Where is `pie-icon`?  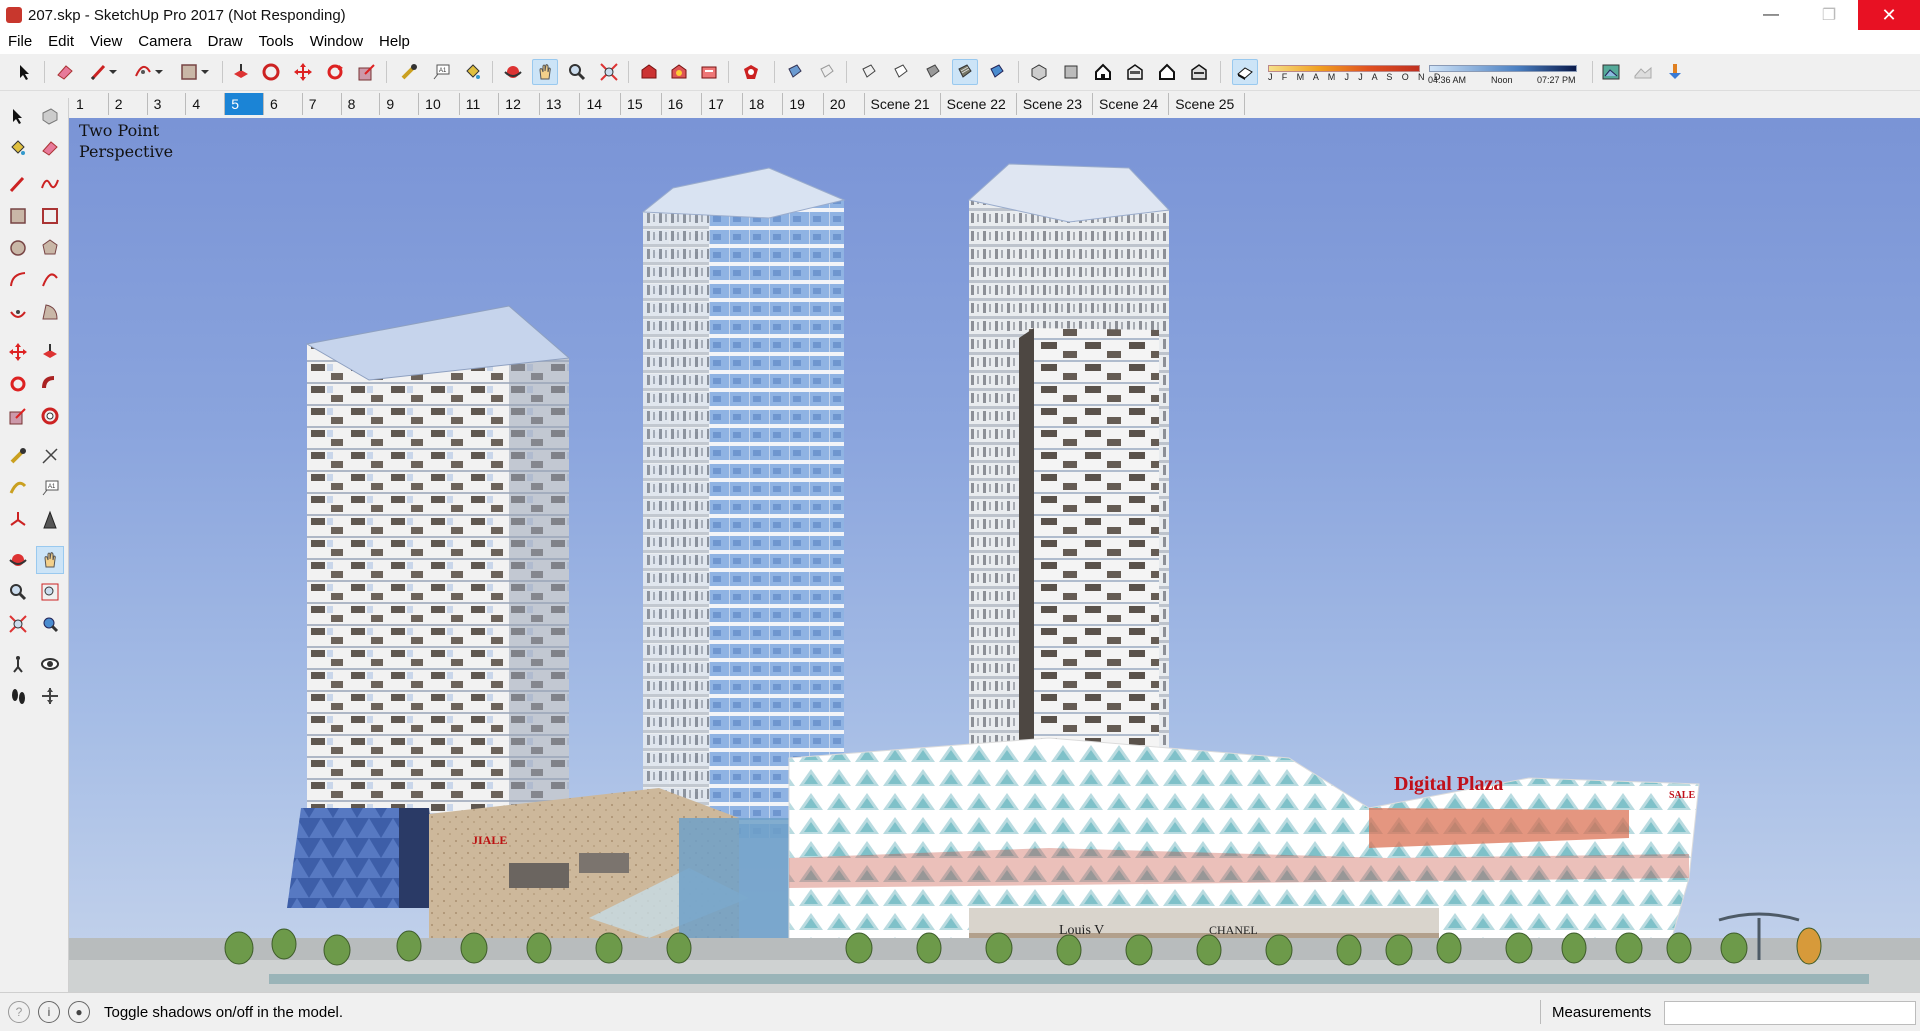 pie-icon is located at coordinates (50, 312).